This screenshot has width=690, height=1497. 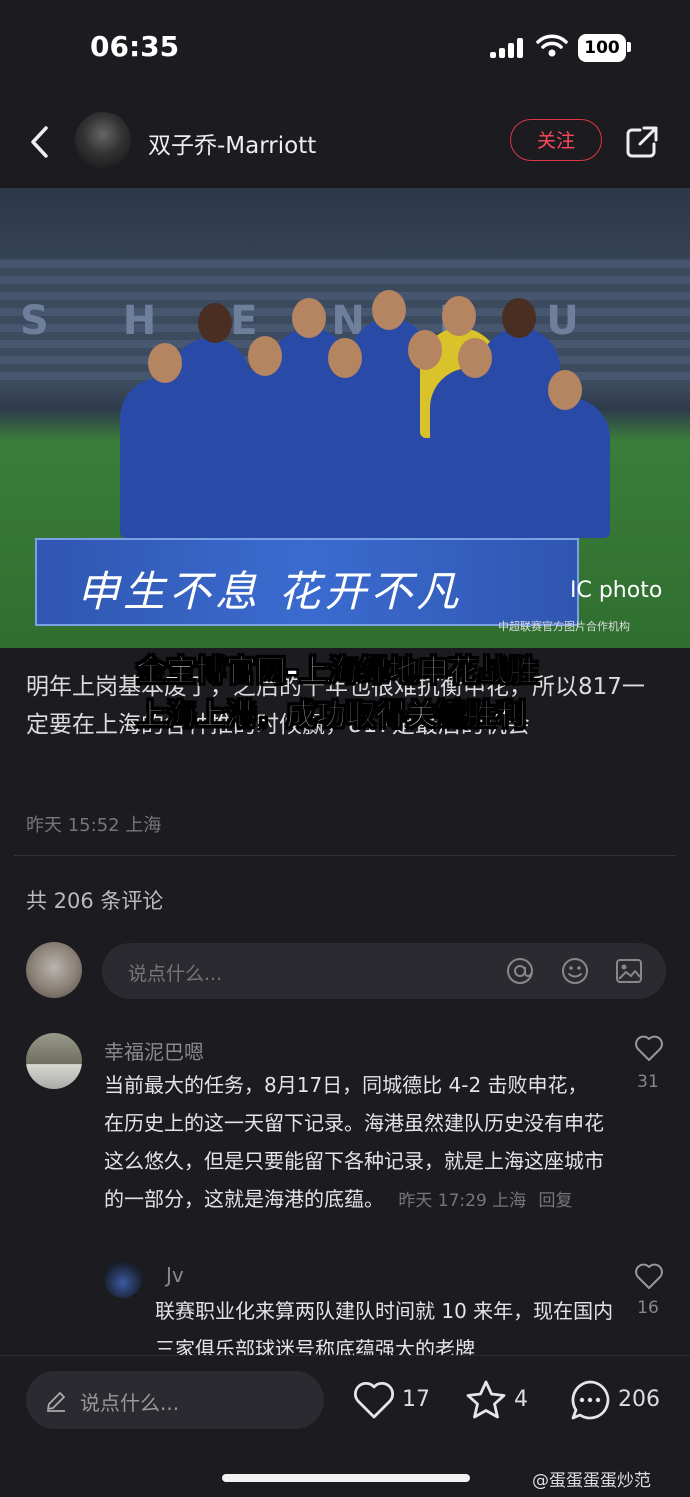 What do you see at coordinates (639, 1399) in the screenshot?
I see `comment-total: 206` at bounding box center [639, 1399].